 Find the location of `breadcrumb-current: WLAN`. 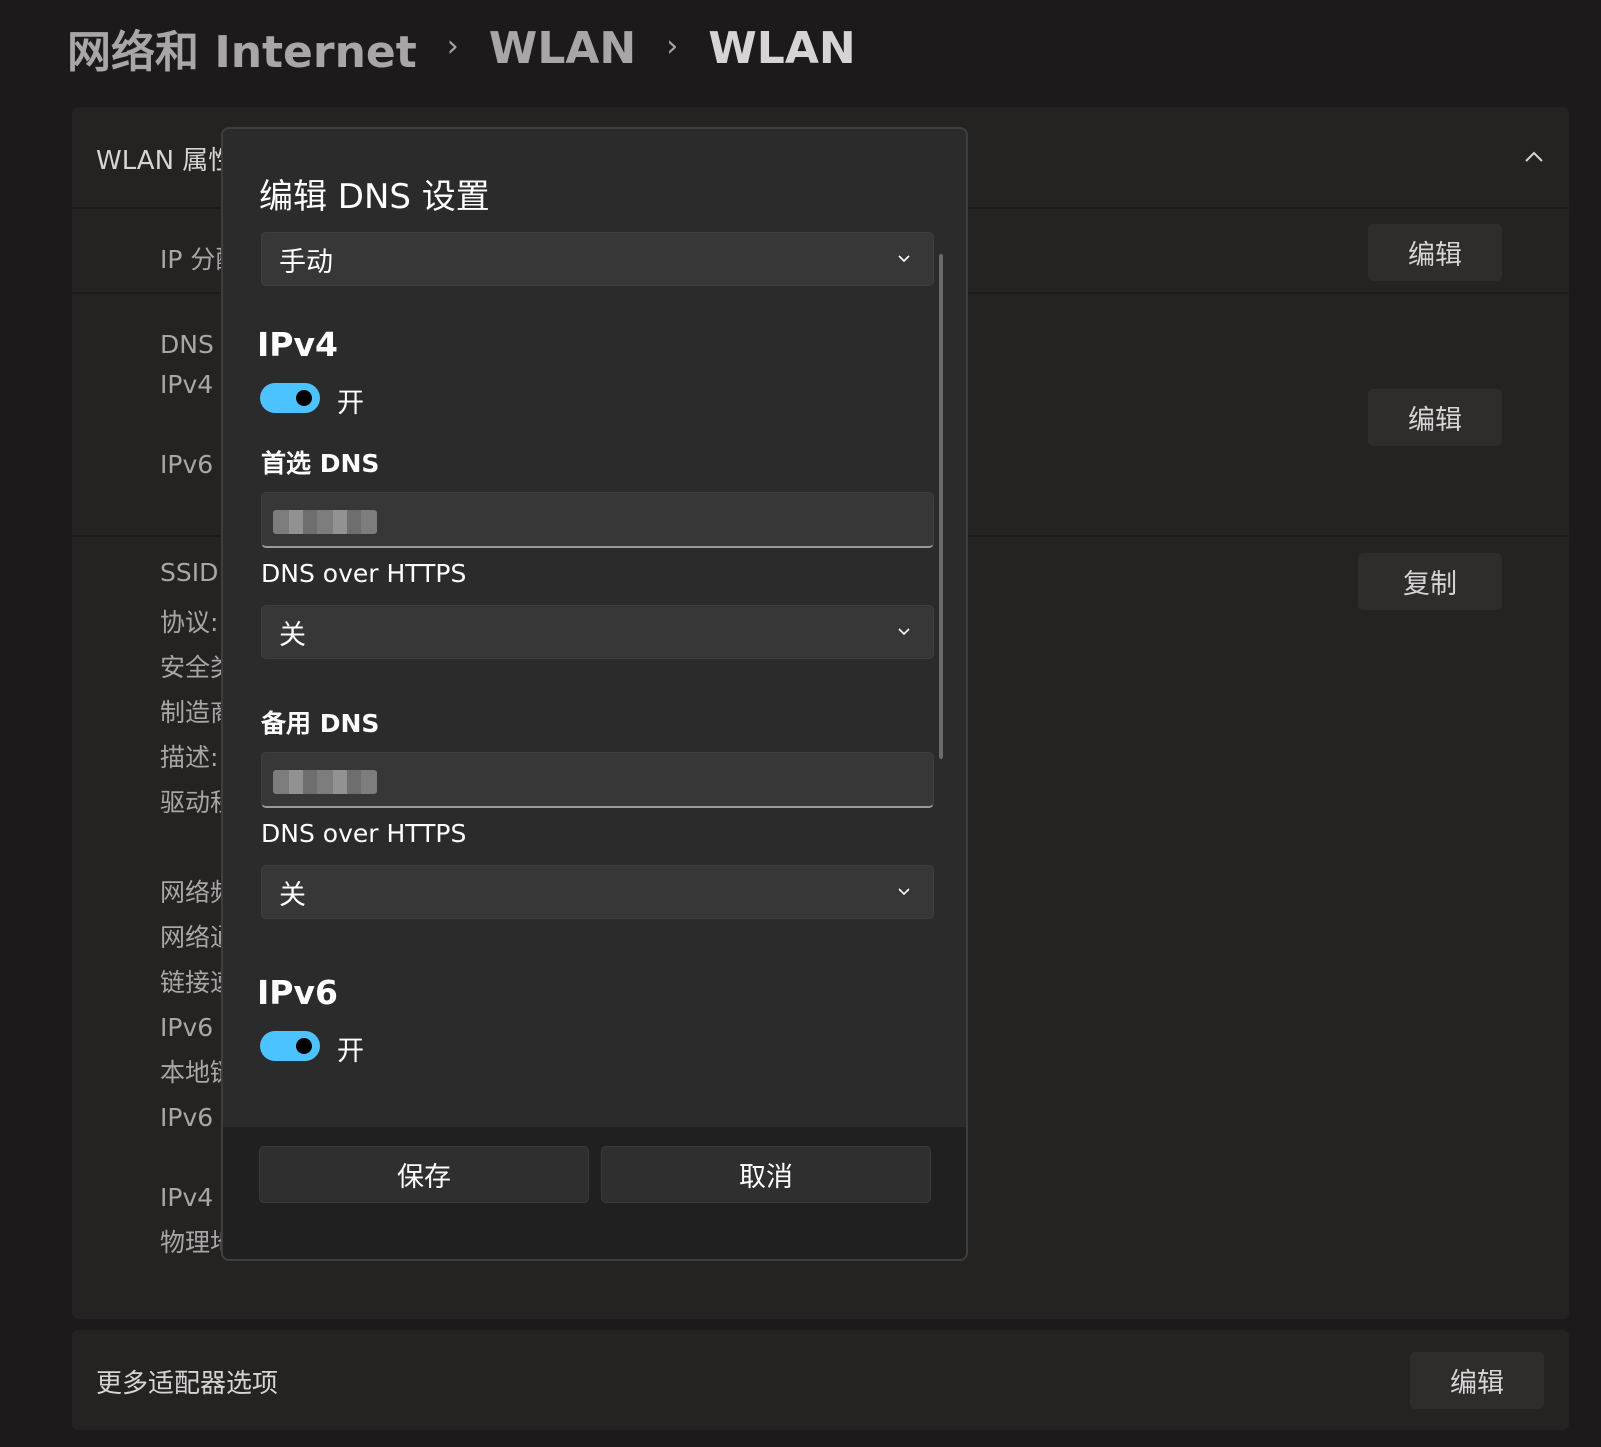

breadcrumb-current: WLAN is located at coordinates (782, 48).